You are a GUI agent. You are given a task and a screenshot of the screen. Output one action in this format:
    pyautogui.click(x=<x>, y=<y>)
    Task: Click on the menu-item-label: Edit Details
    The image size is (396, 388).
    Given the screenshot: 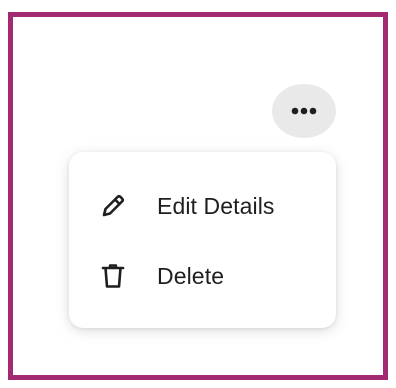 What is the action you would take?
    pyautogui.click(x=216, y=205)
    